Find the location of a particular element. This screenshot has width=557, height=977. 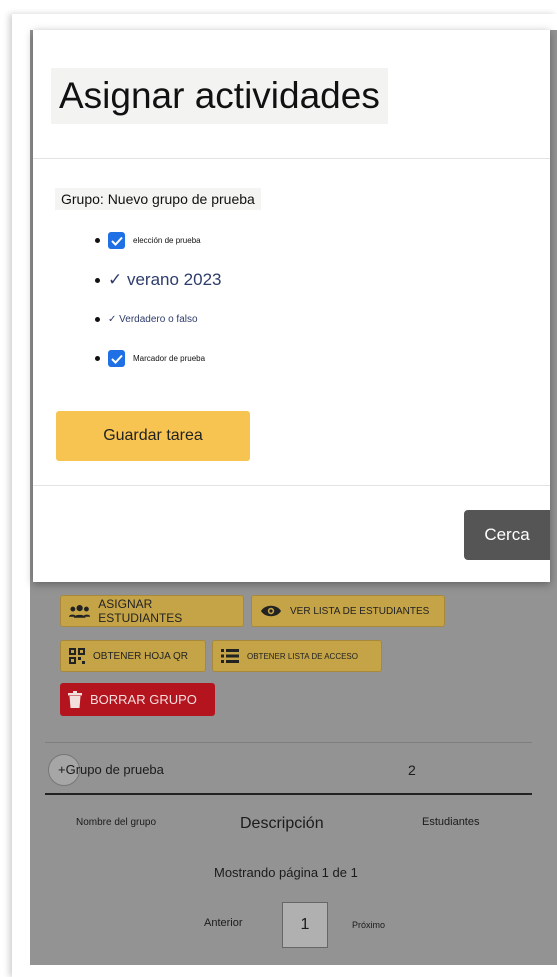

modal-title: Asignar actividades is located at coordinates (219, 96).